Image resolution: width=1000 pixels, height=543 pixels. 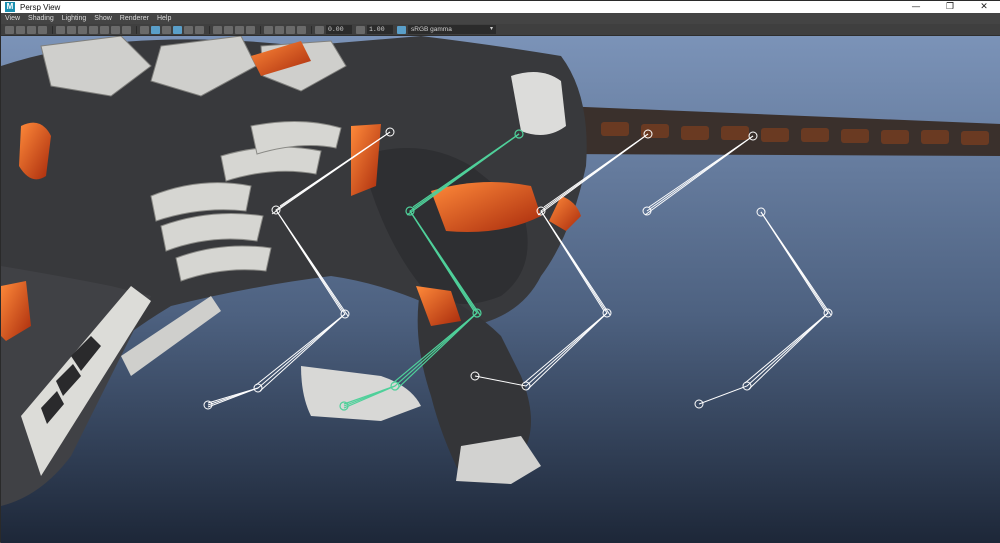 What do you see at coordinates (71, 29) in the screenshot?
I see `film-gate-icon` at bounding box center [71, 29].